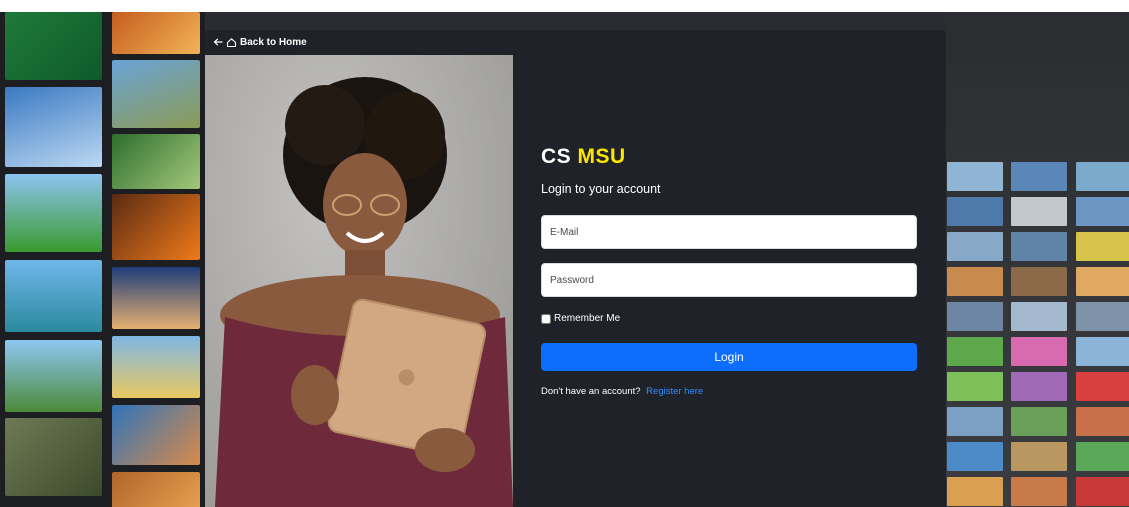  I want to click on password-field, so click(729, 280).